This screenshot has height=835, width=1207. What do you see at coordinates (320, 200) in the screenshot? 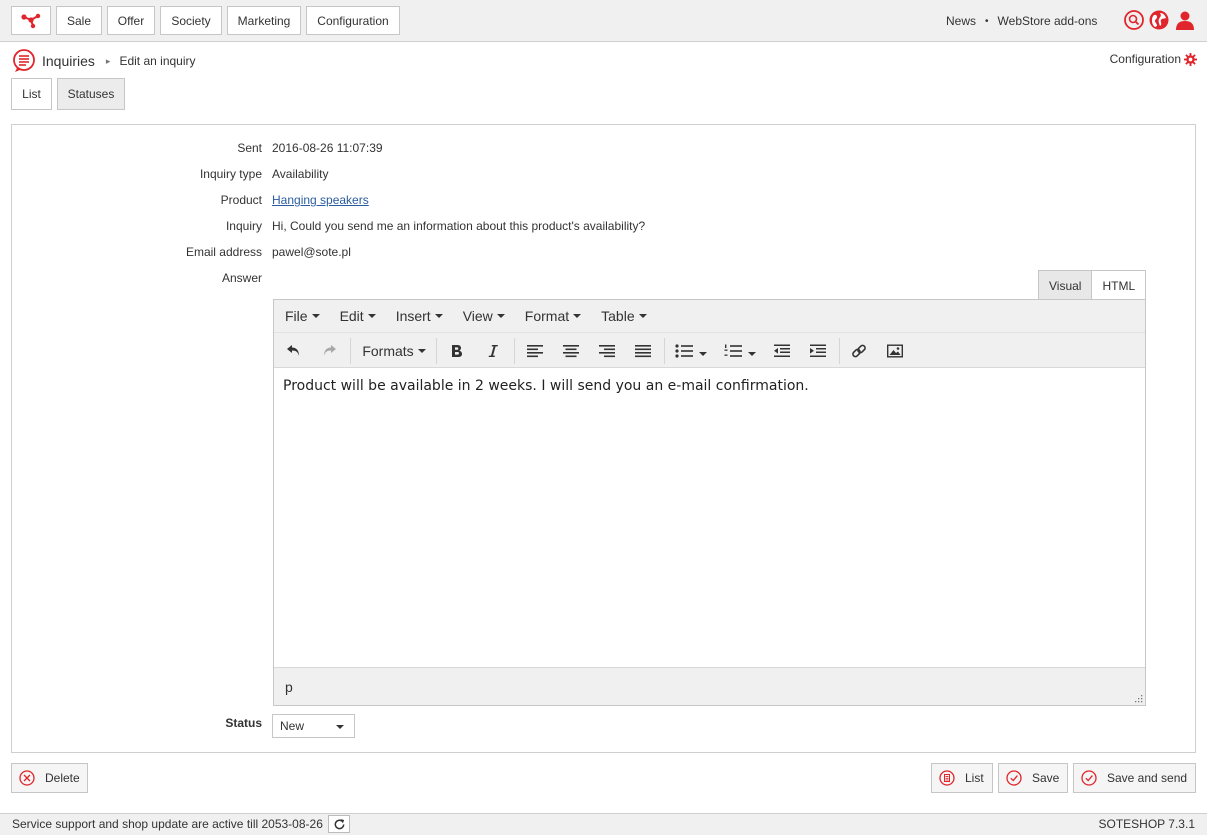
I see `product-link: Hanging speakers` at bounding box center [320, 200].